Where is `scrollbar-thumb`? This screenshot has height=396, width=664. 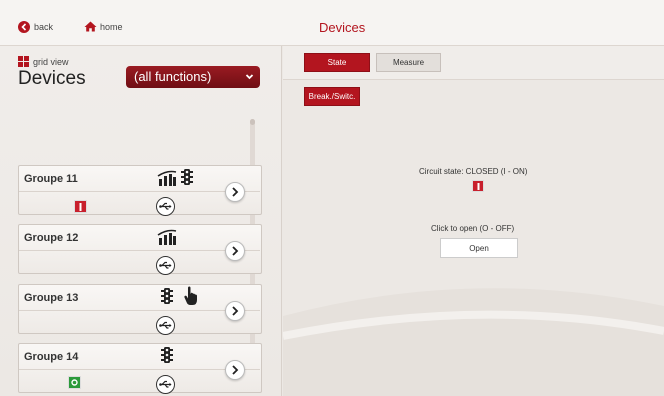
scrollbar-thumb is located at coordinates (252, 122).